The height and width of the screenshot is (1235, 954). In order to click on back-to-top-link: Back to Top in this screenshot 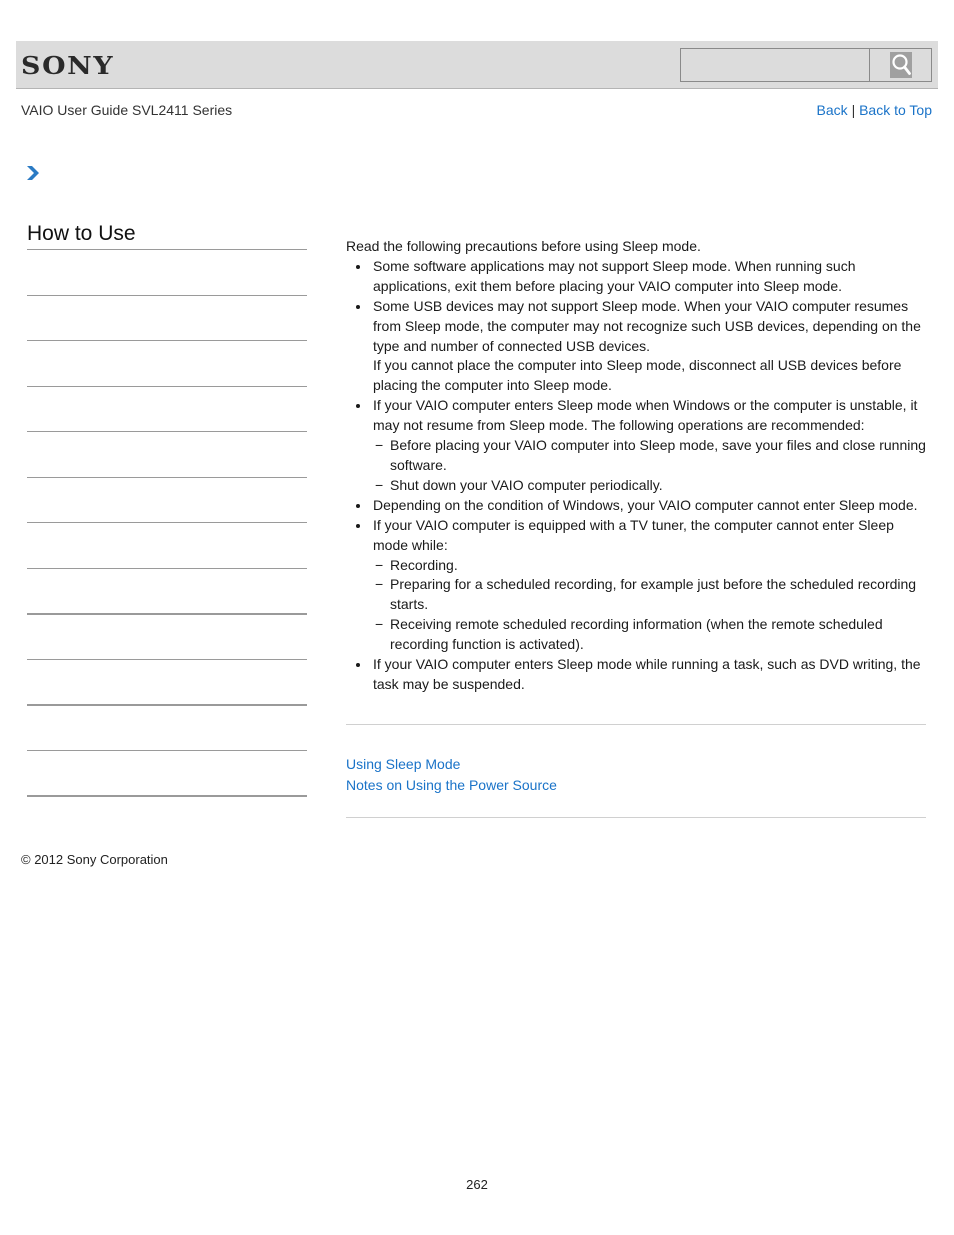, I will do `click(895, 110)`.